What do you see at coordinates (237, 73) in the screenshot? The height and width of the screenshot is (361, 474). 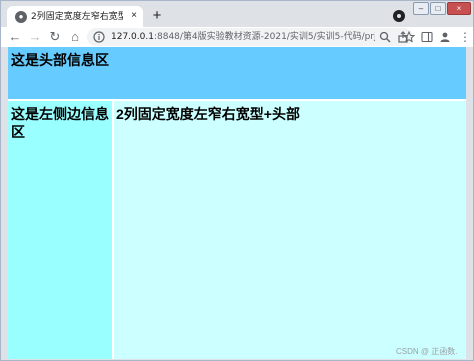 I see `header-region: 这是头部信息区` at bounding box center [237, 73].